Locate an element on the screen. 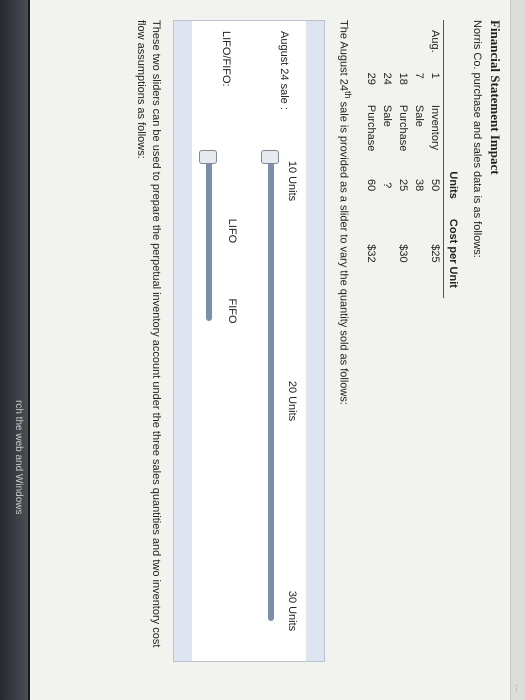 This screenshot has height=700, width=525. cell-units: 38 is located at coordinates (419, 185).